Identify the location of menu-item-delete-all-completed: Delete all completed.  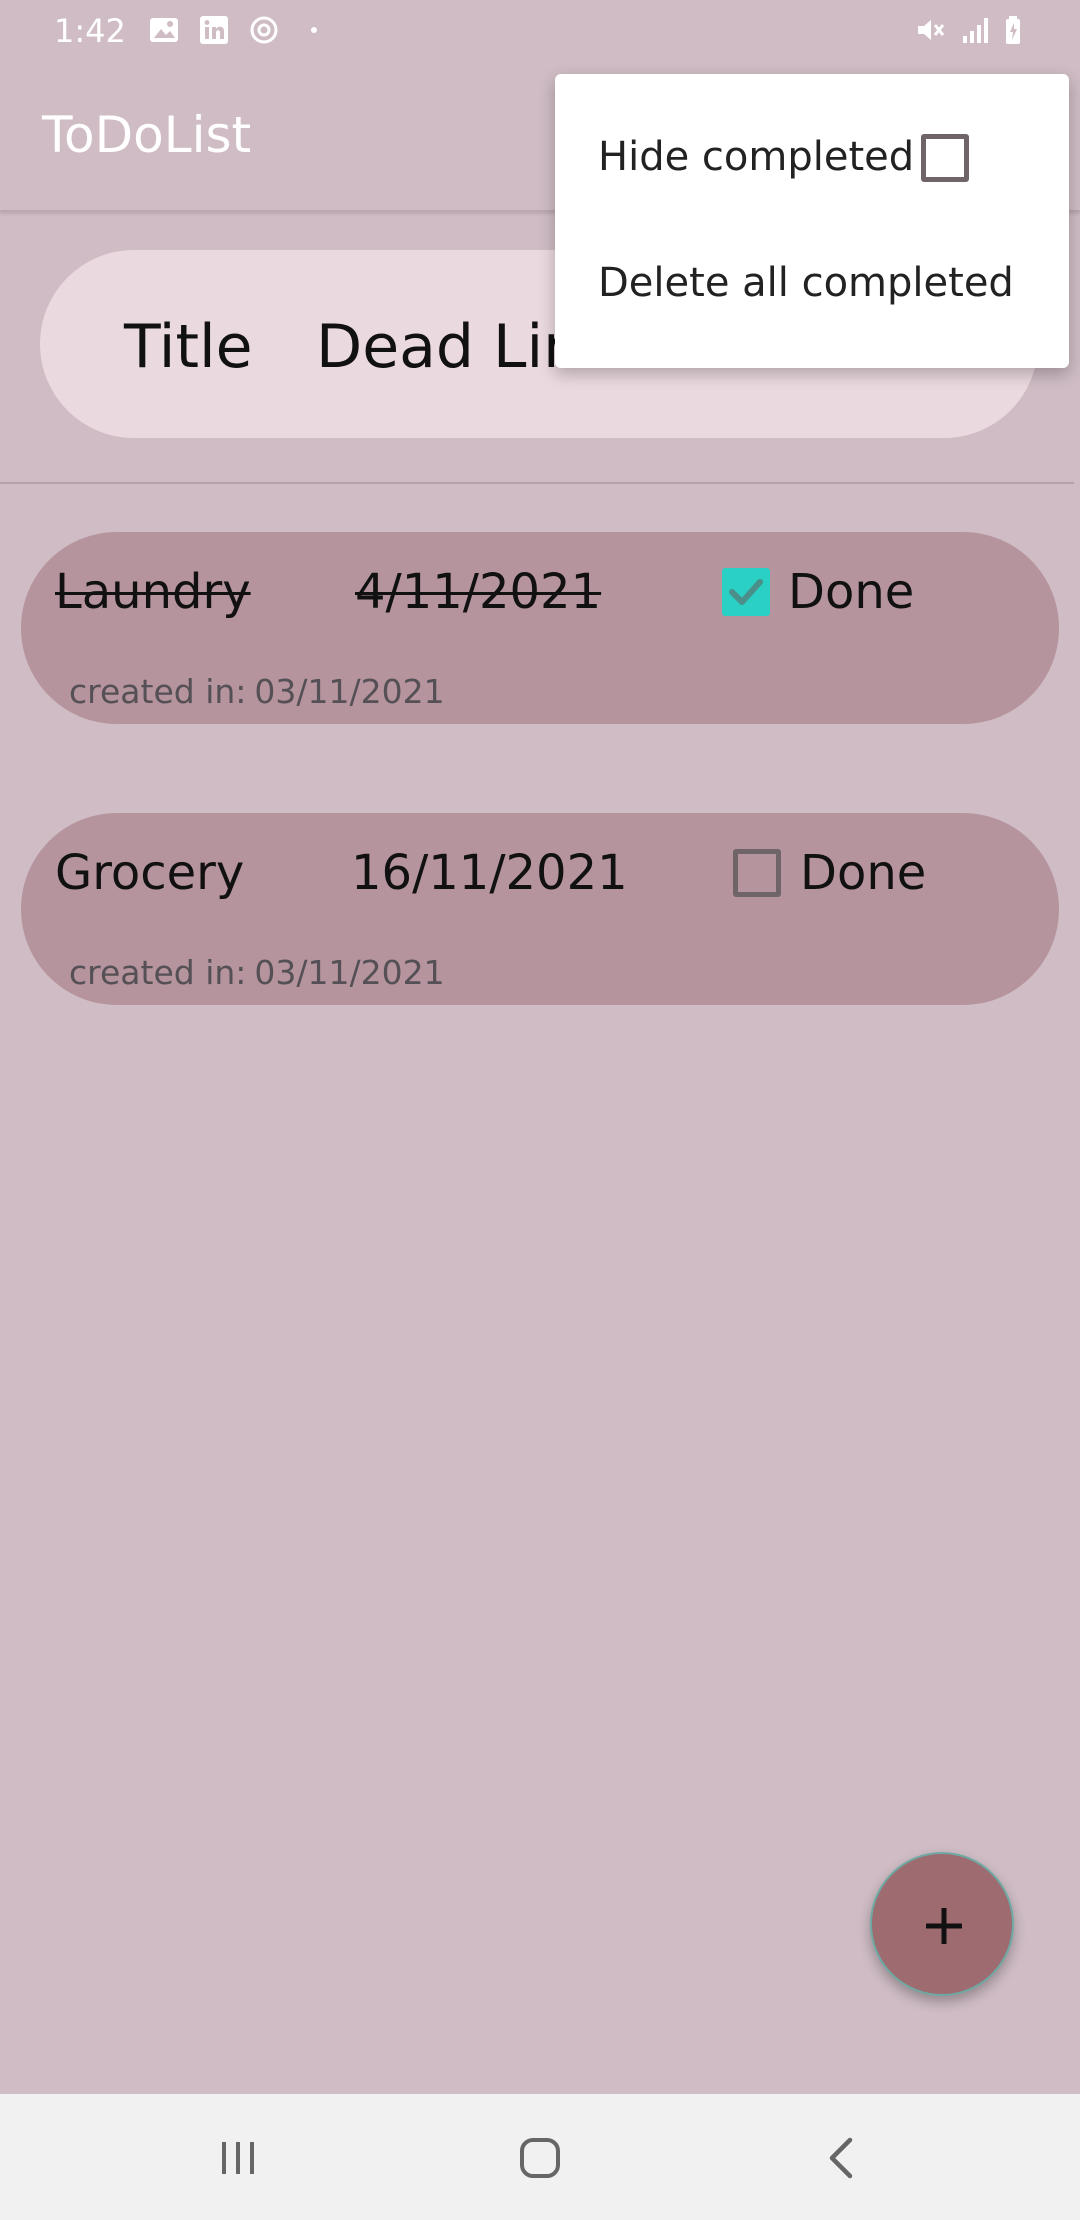
(806, 283).